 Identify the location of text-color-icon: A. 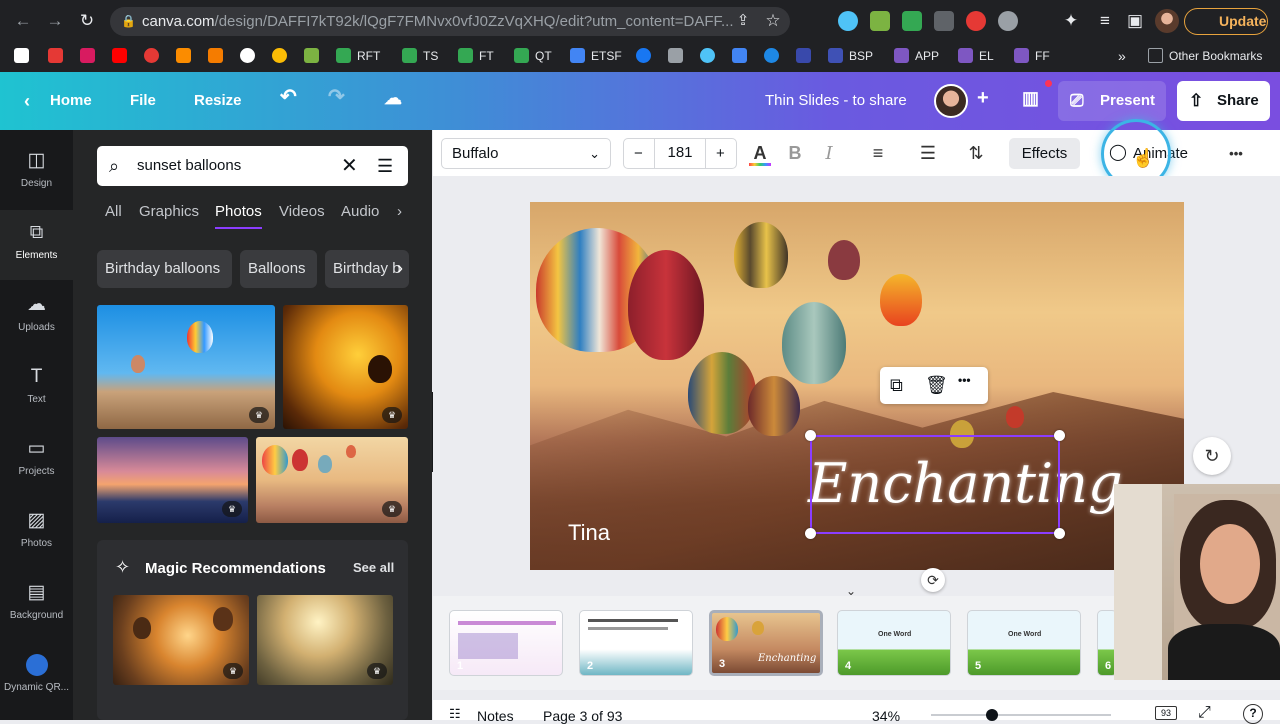
(760, 153).